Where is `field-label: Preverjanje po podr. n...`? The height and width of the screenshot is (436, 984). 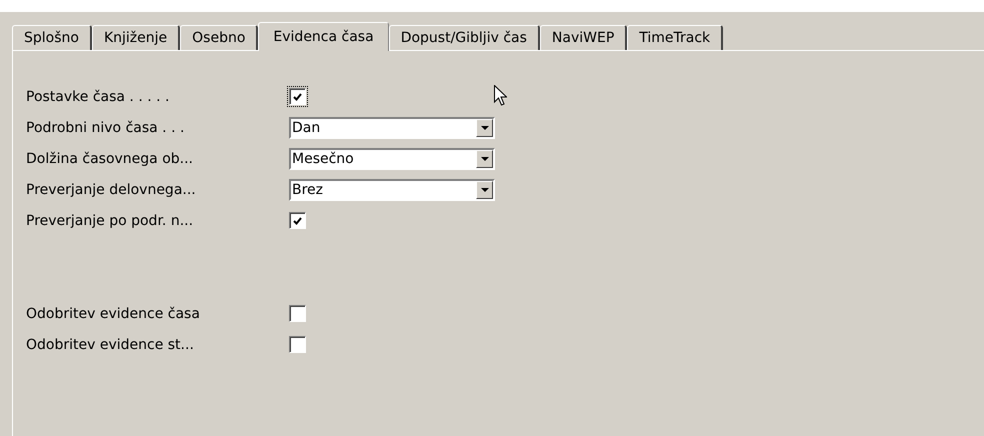 field-label: Preverjanje po podr. n... is located at coordinates (110, 220).